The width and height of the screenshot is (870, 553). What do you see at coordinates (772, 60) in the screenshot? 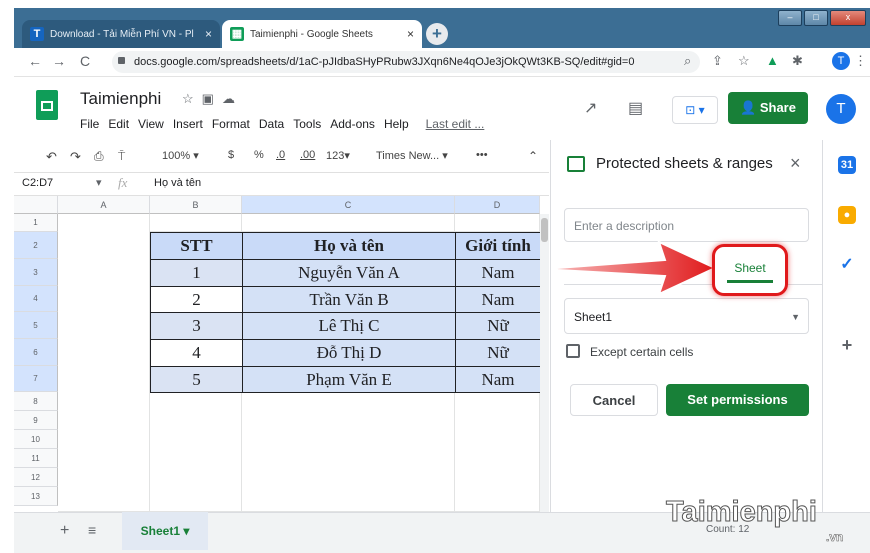
I see `drive-extension-icon: ▲` at bounding box center [772, 60].